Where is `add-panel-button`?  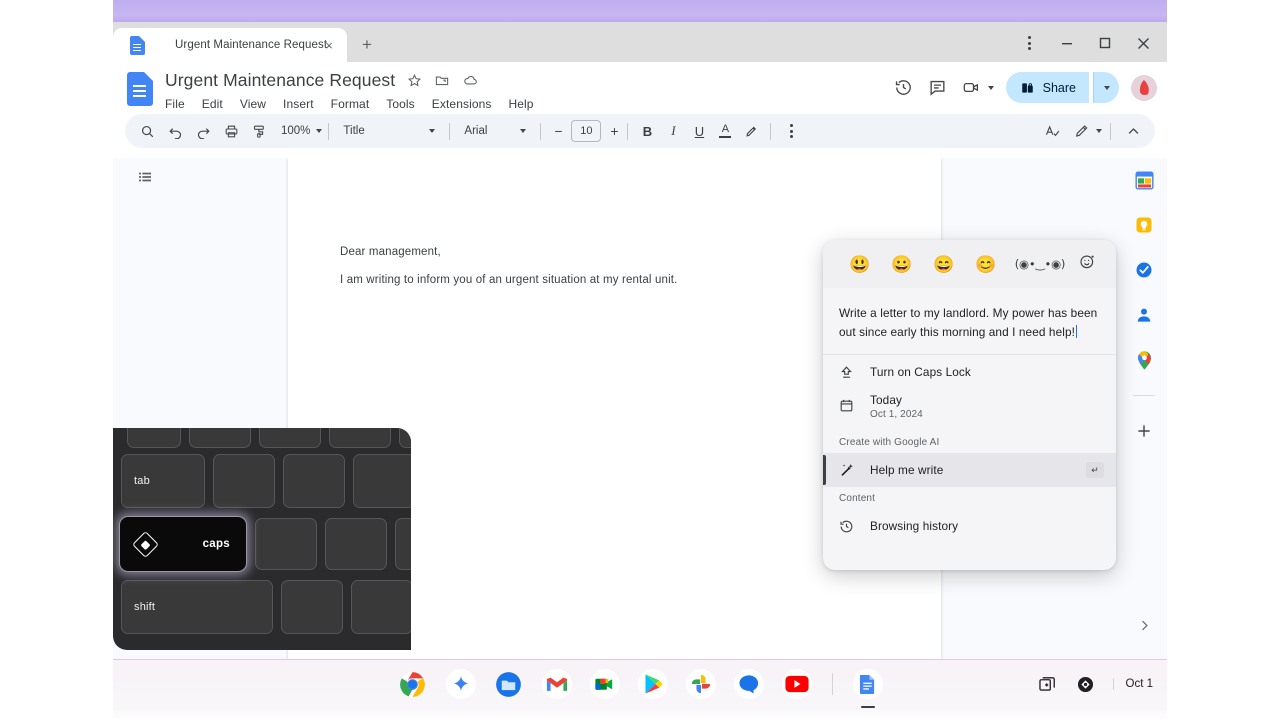 add-panel-button is located at coordinates (1144, 431).